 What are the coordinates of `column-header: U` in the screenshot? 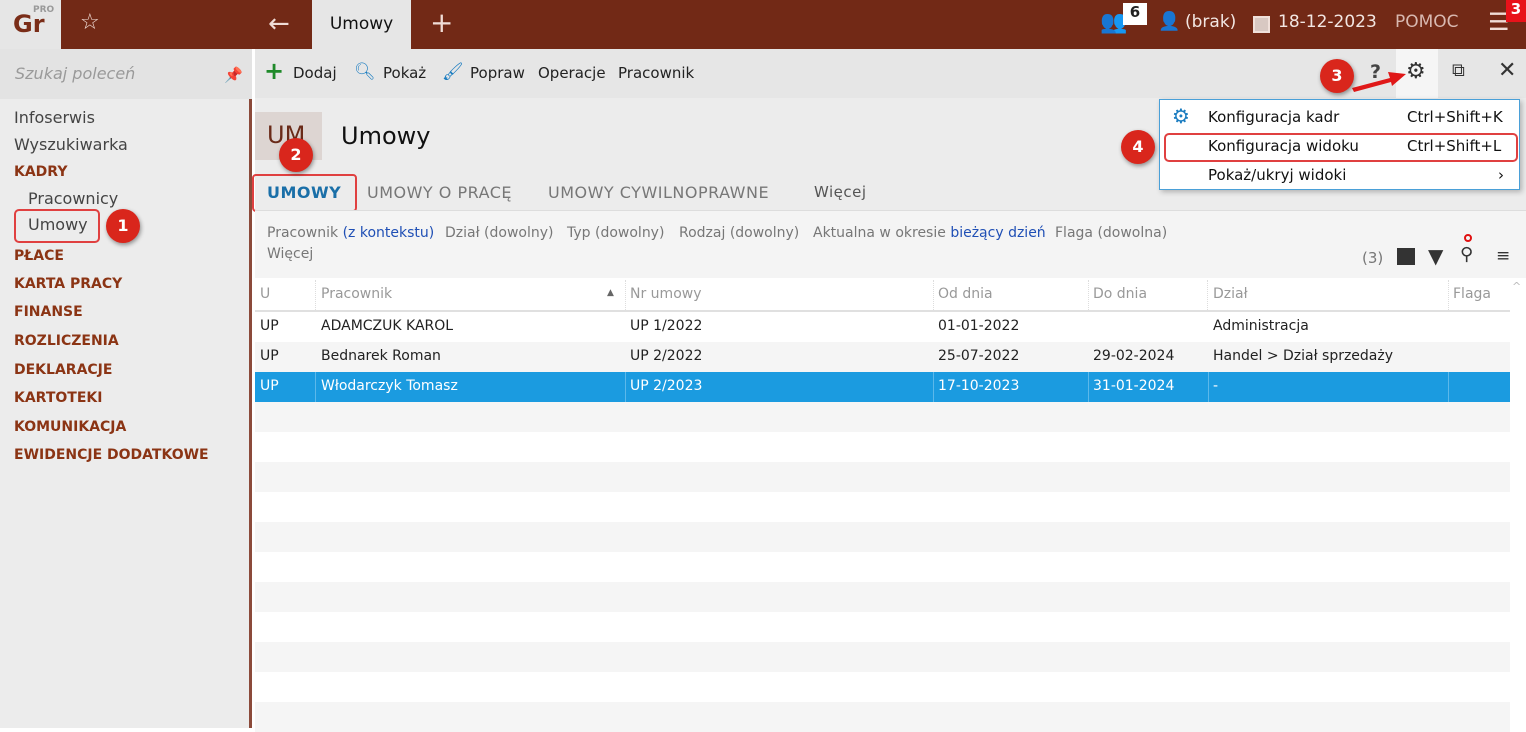 It's located at (265, 294).